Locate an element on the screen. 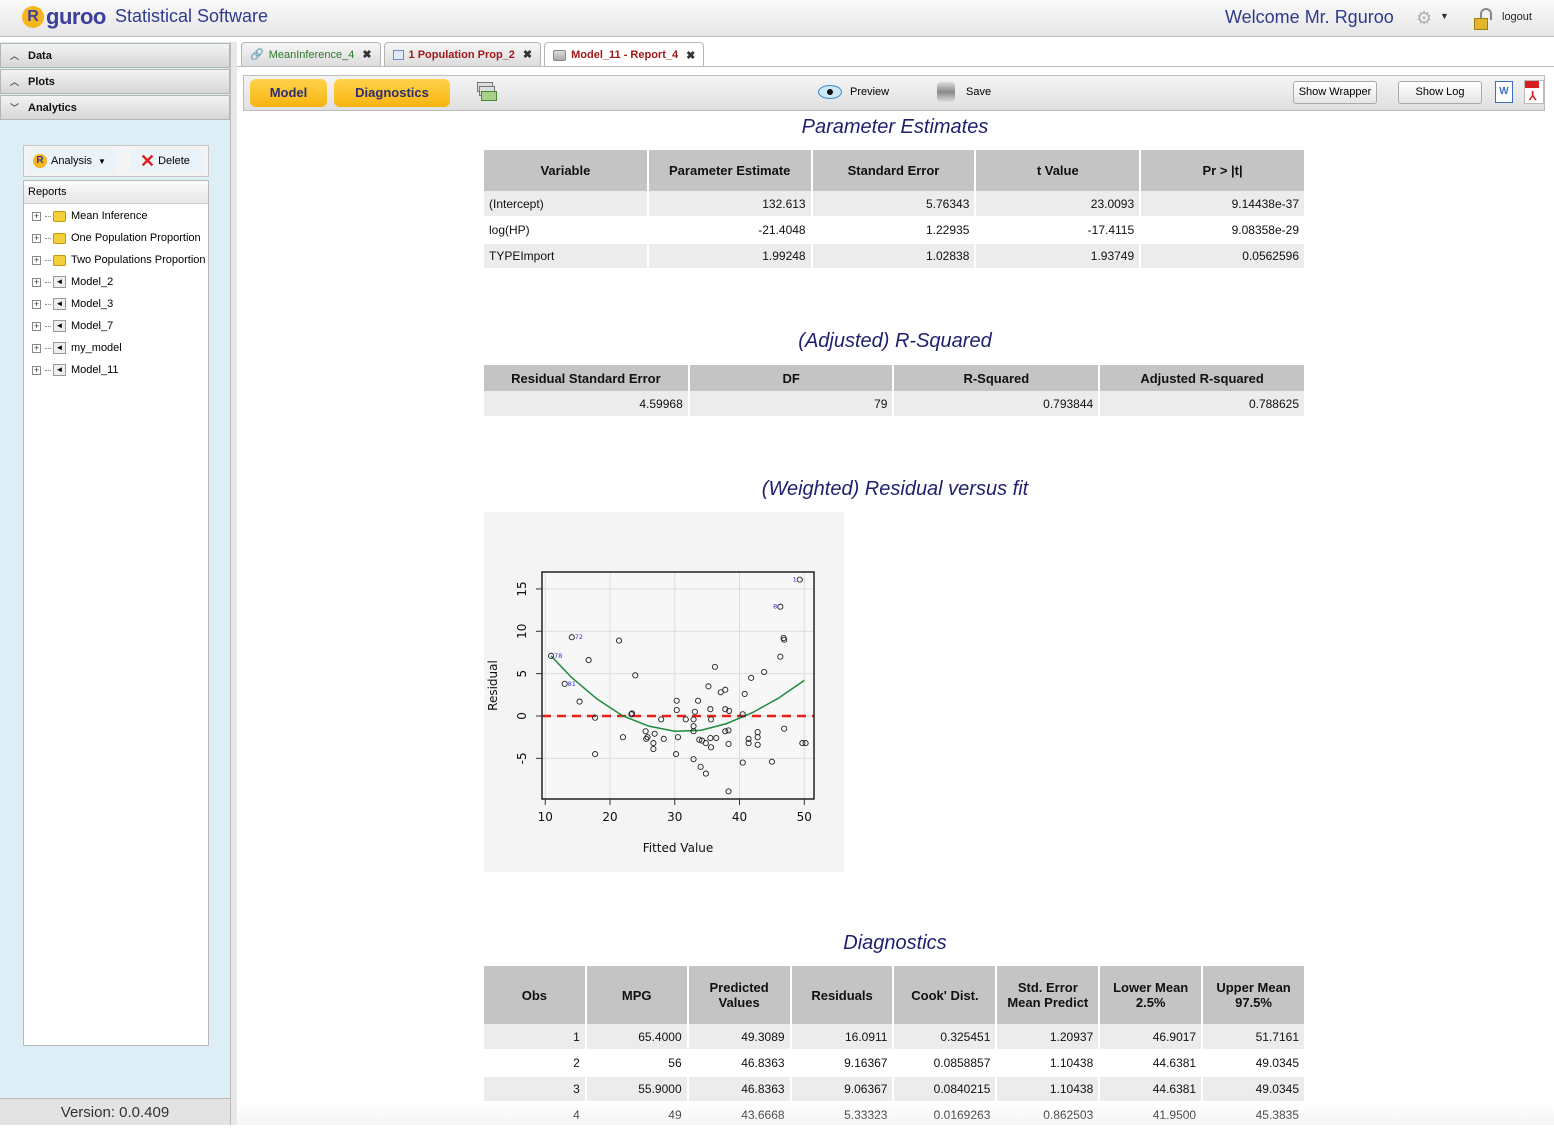  cell: (Intercept) is located at coordinates (566, 204).